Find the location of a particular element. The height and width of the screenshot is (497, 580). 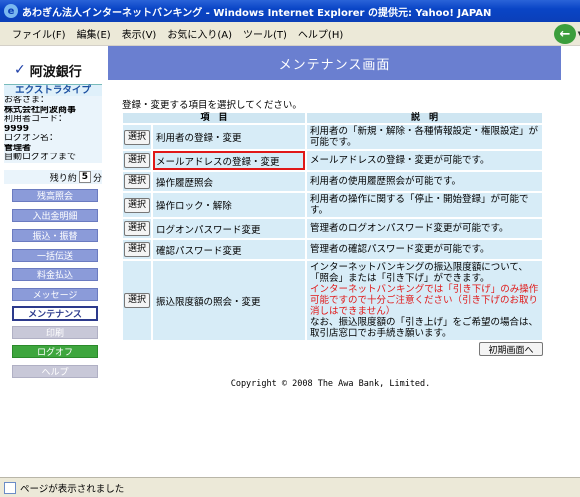

remaining-time: 残り約 5 分 is located at coordinates (53, 177).